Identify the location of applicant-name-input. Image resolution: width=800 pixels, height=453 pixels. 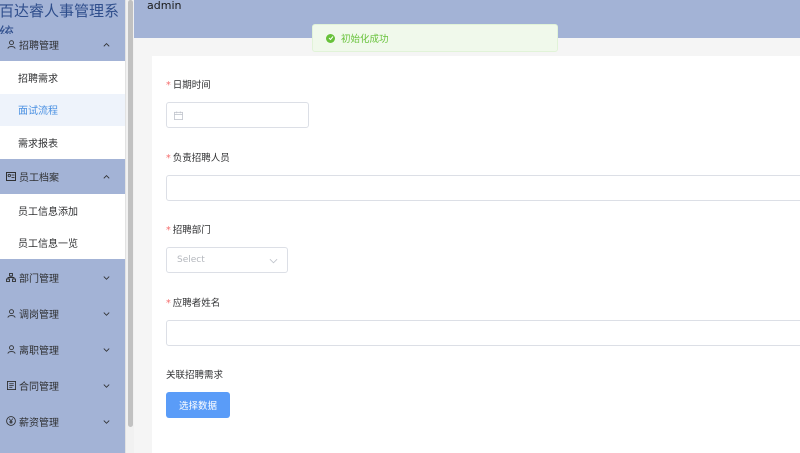
(483, 333).